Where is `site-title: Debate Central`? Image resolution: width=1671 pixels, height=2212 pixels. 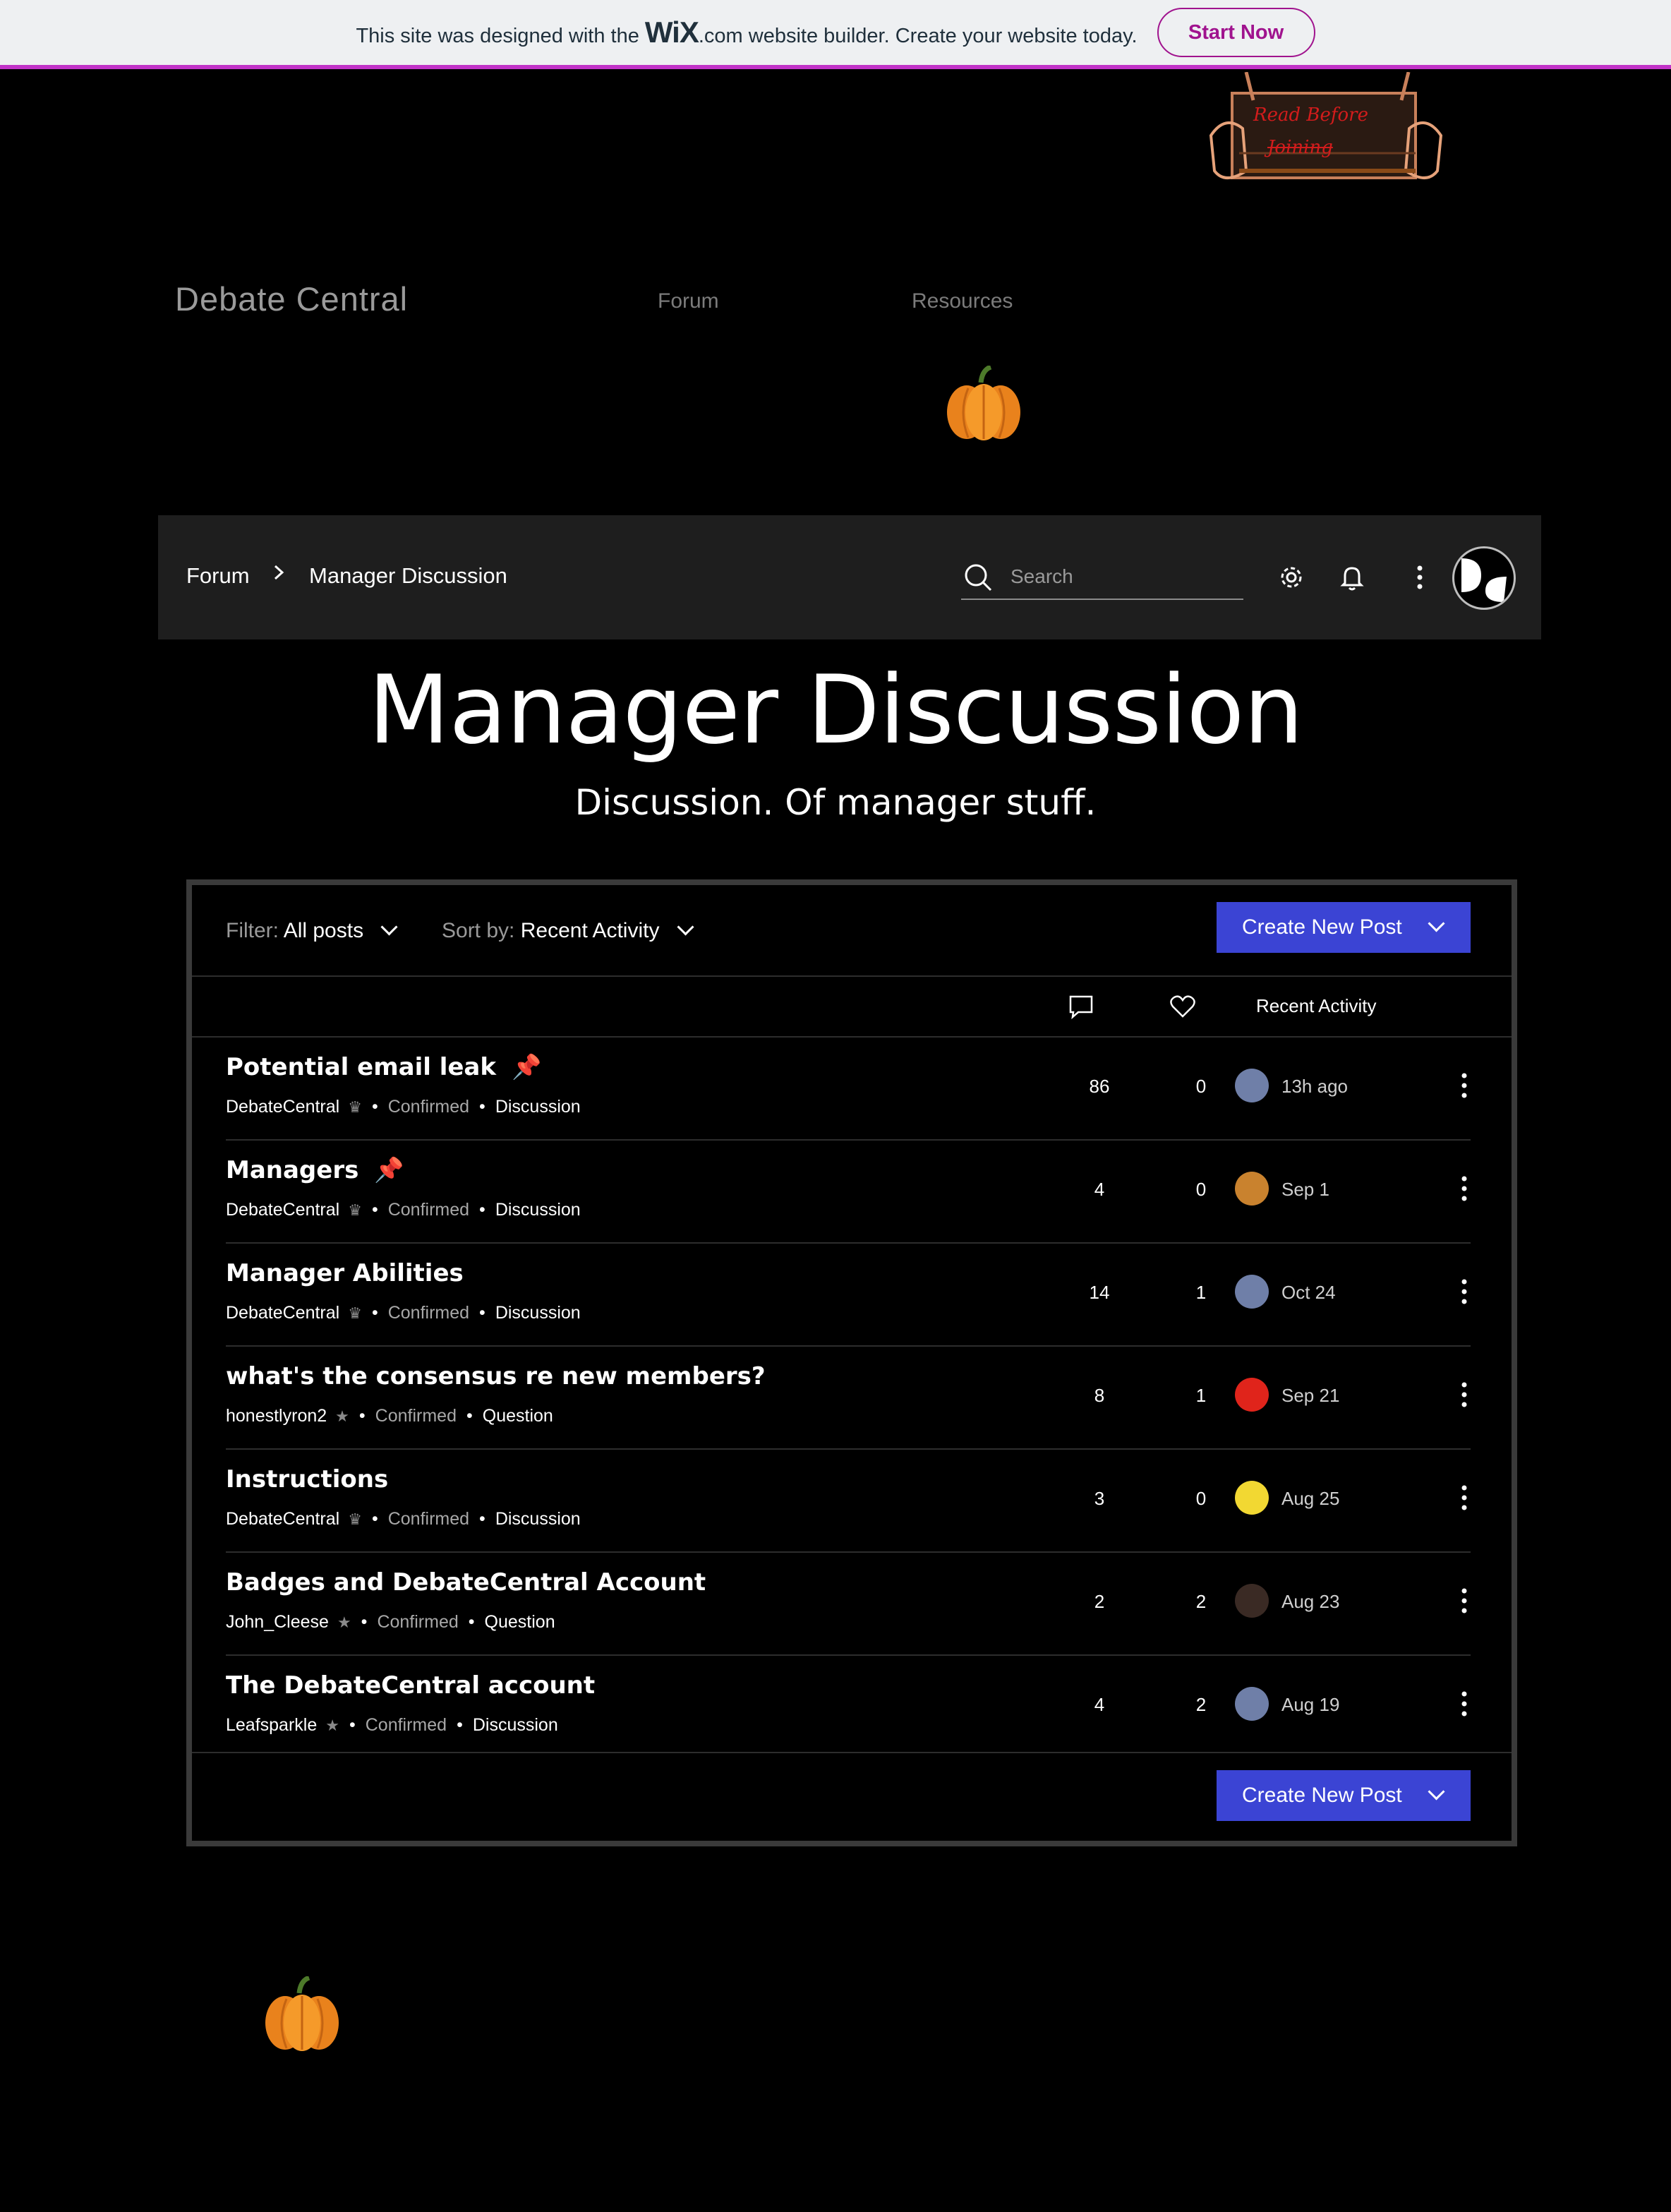
site-title: Debate Central is located at coordinates (291, 298).